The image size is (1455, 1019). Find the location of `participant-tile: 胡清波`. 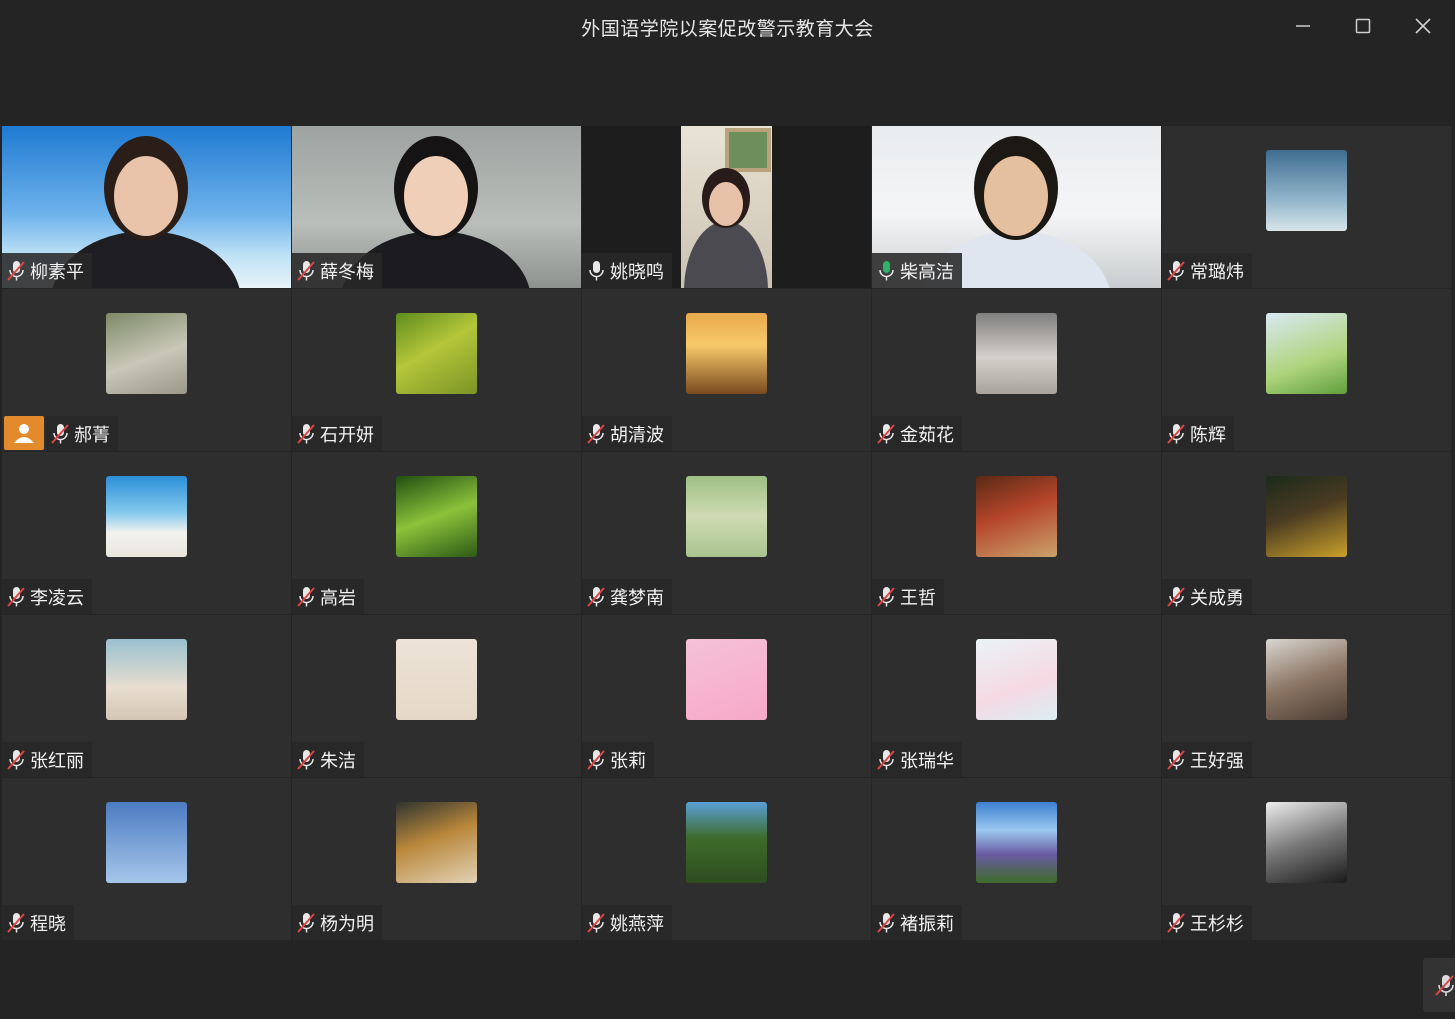

participant-tile: 胡清波 is located at coordinates (726, 370).